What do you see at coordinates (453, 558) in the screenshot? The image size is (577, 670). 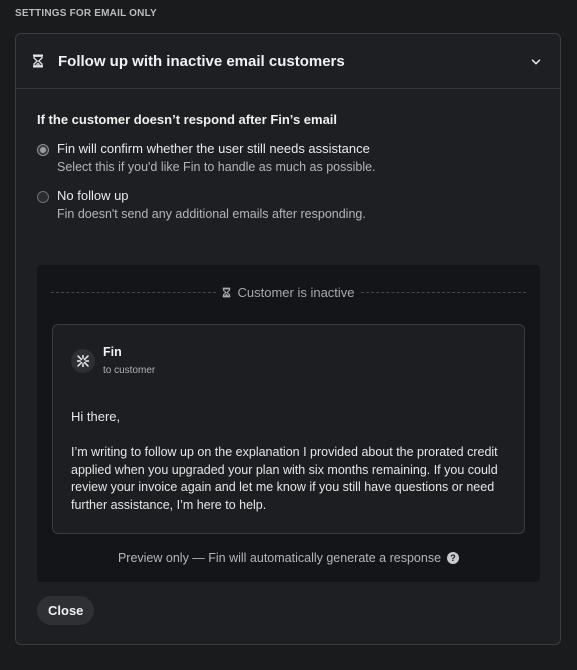 I see `question-icon: ?` at bounding box center [453, 558].